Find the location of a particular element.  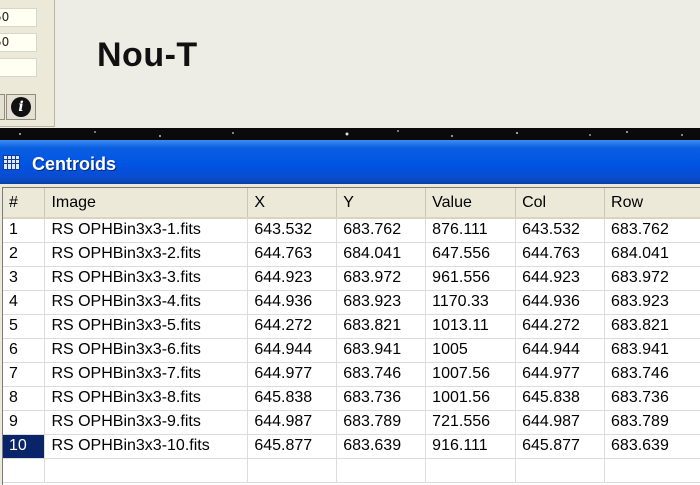

cell-x: 644.977 is located at coordinates (292, 374).